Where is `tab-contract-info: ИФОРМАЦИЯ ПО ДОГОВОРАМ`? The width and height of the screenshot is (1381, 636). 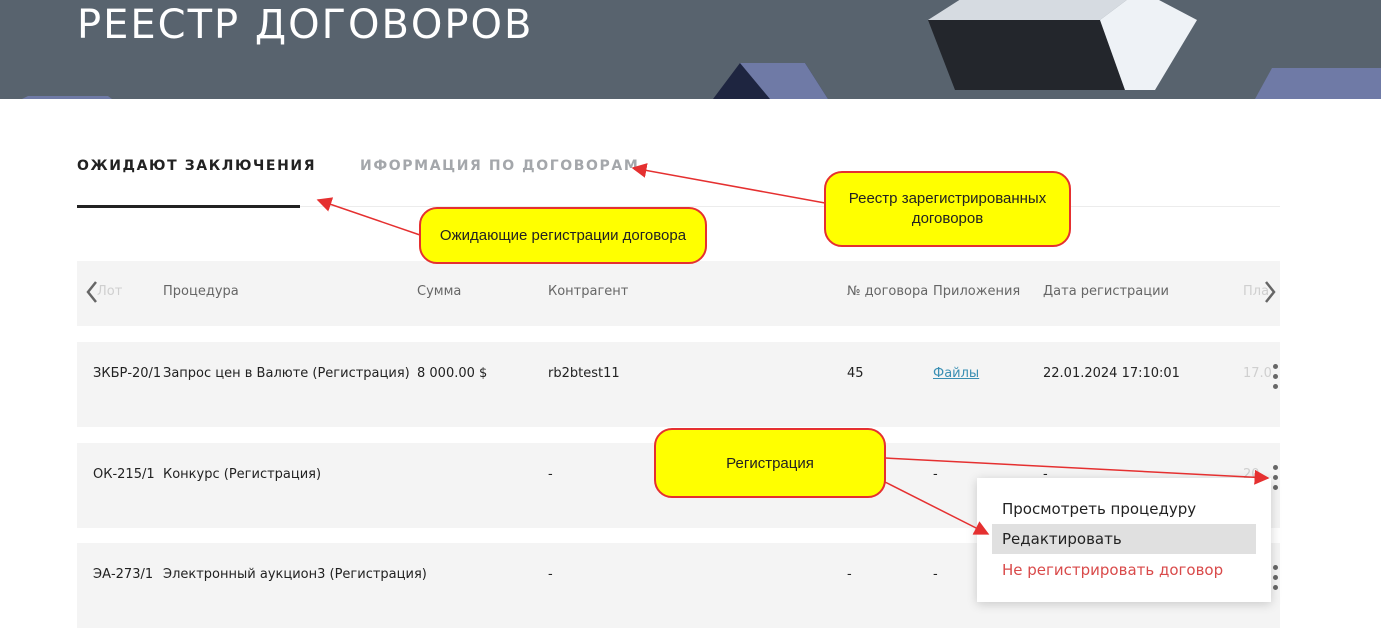
tab-contract-info: ИФОРМАЦИЯ ПО ДОГОВОРАМ is located at coordinates (499, 166).